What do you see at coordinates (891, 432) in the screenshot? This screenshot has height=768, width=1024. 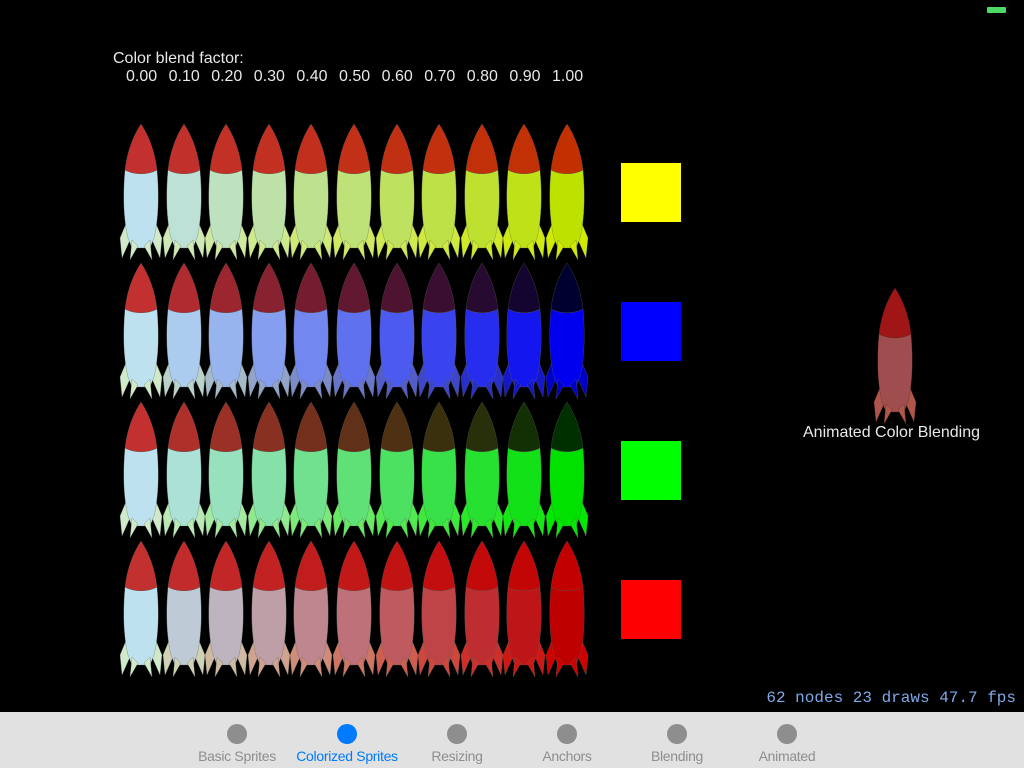 I see `animated-color-blending-label: Animated Color Blending` at bounding box center [891, 432].